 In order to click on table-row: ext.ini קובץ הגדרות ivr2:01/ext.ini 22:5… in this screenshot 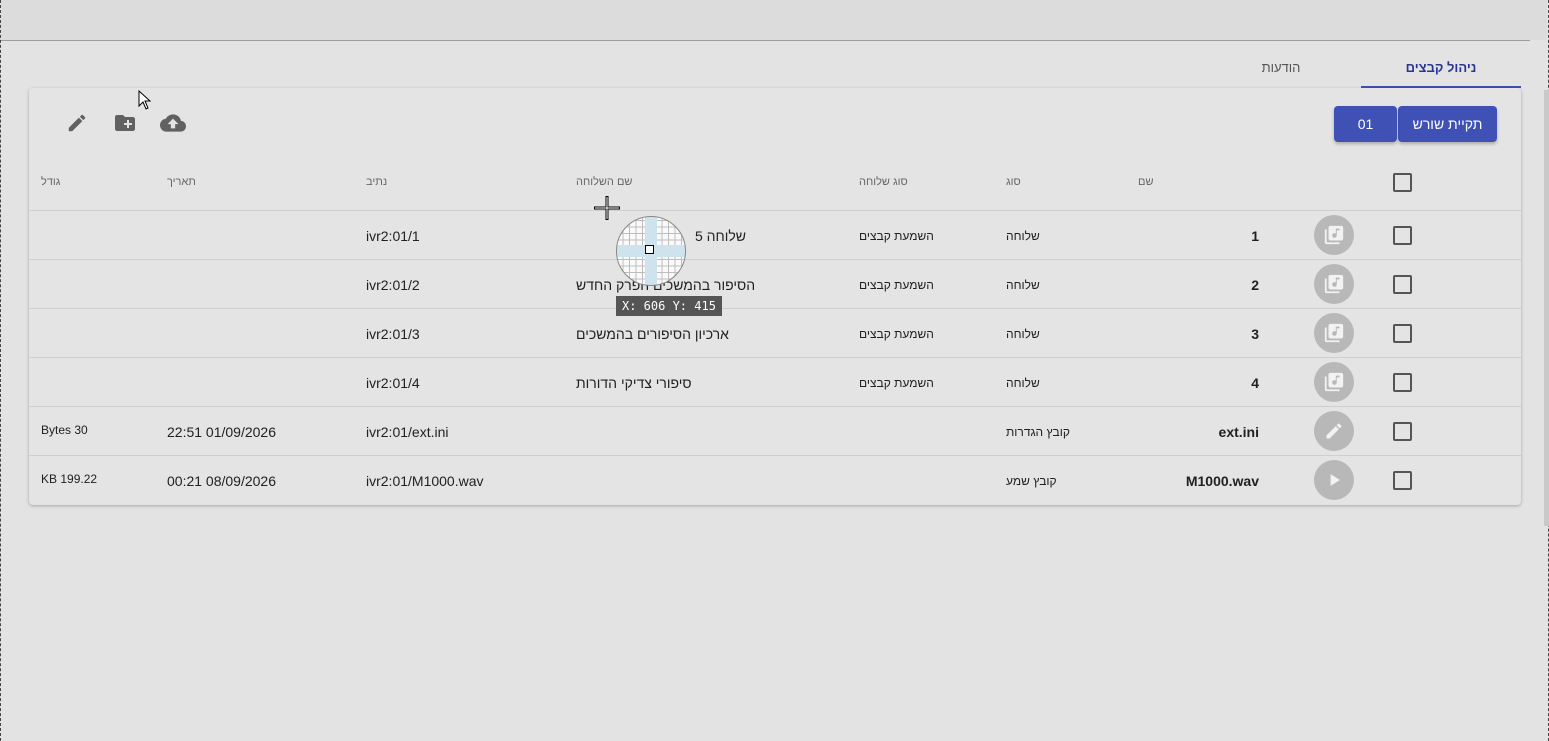, I will do `click(775, 431)`.